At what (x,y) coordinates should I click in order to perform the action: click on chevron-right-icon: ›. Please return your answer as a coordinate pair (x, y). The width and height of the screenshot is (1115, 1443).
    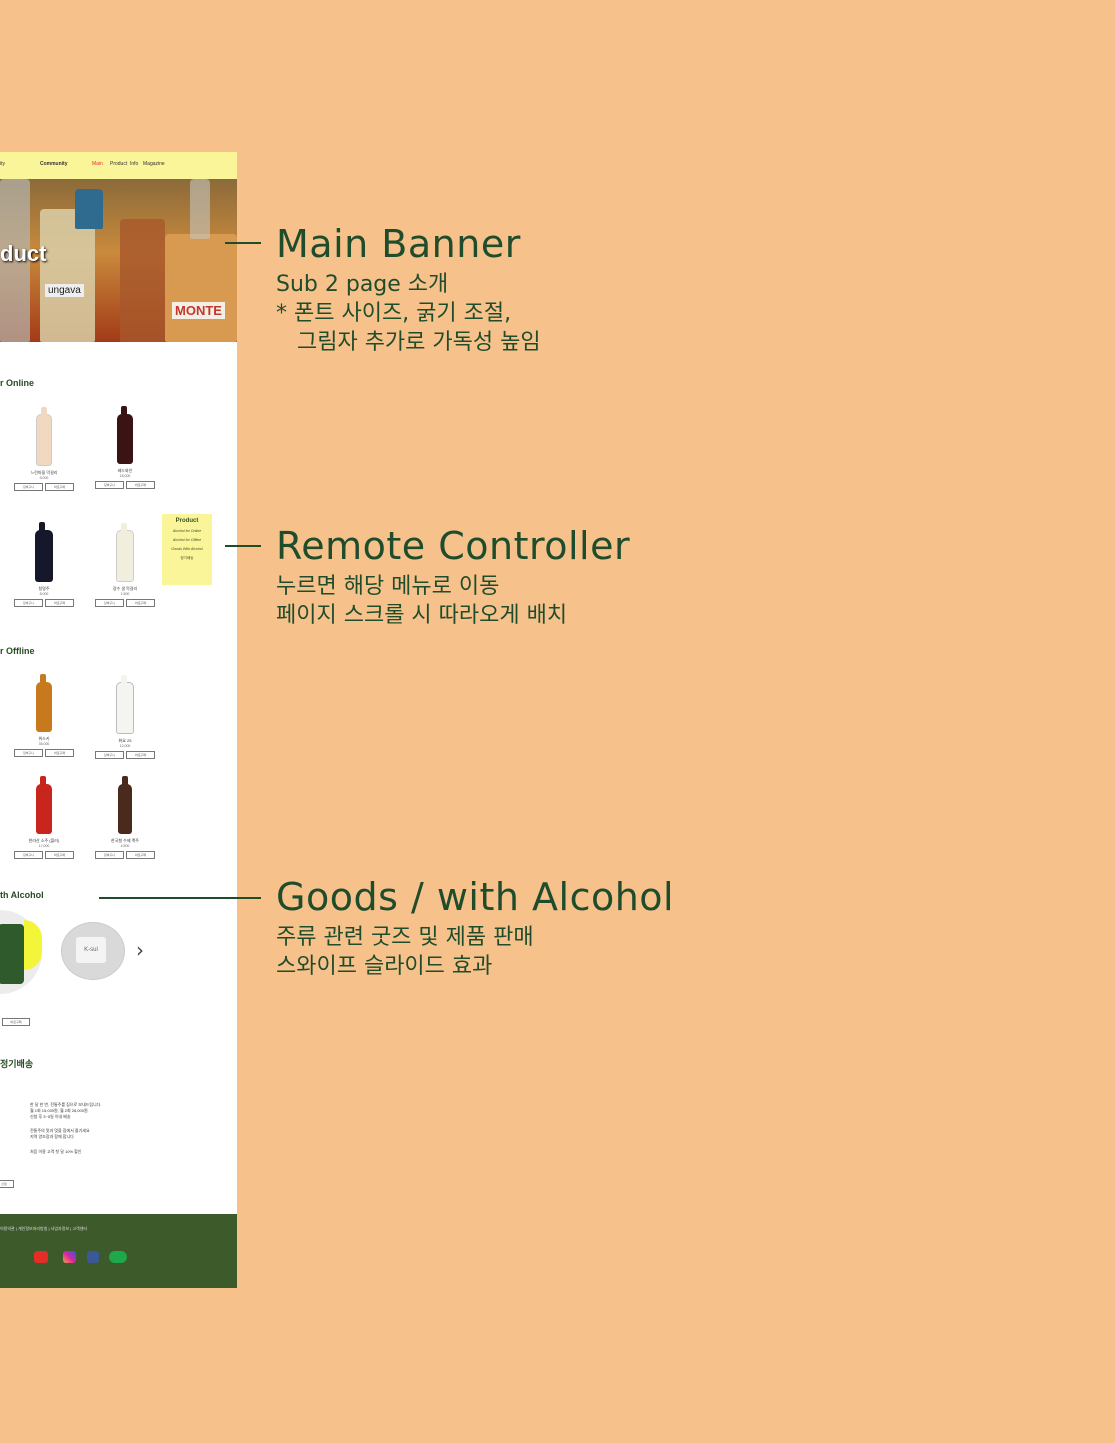
    Looking at the image, I should click on (140, 950).